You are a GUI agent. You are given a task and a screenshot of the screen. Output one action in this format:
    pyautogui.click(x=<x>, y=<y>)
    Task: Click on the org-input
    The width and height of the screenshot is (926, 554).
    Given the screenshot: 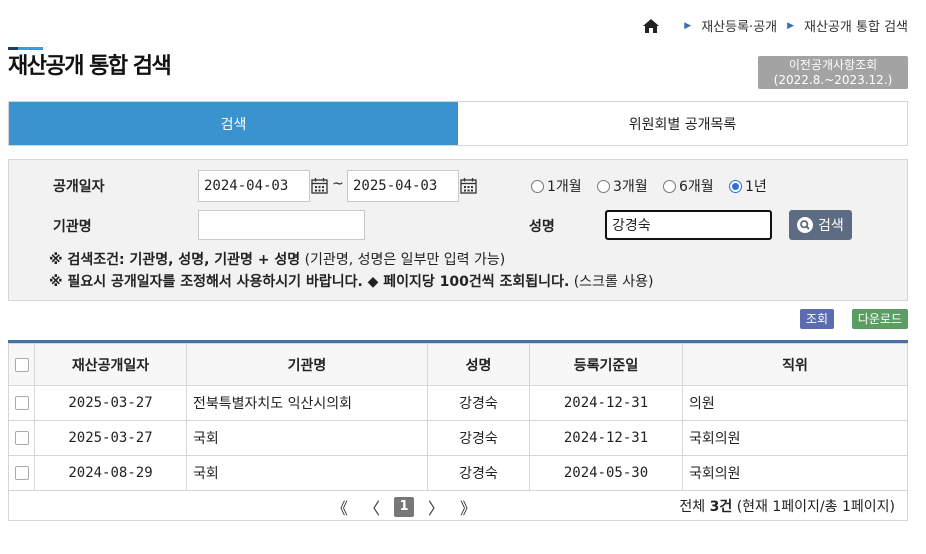 What is the action you would take?
    pyautogui.click(x=281, y=225)
    